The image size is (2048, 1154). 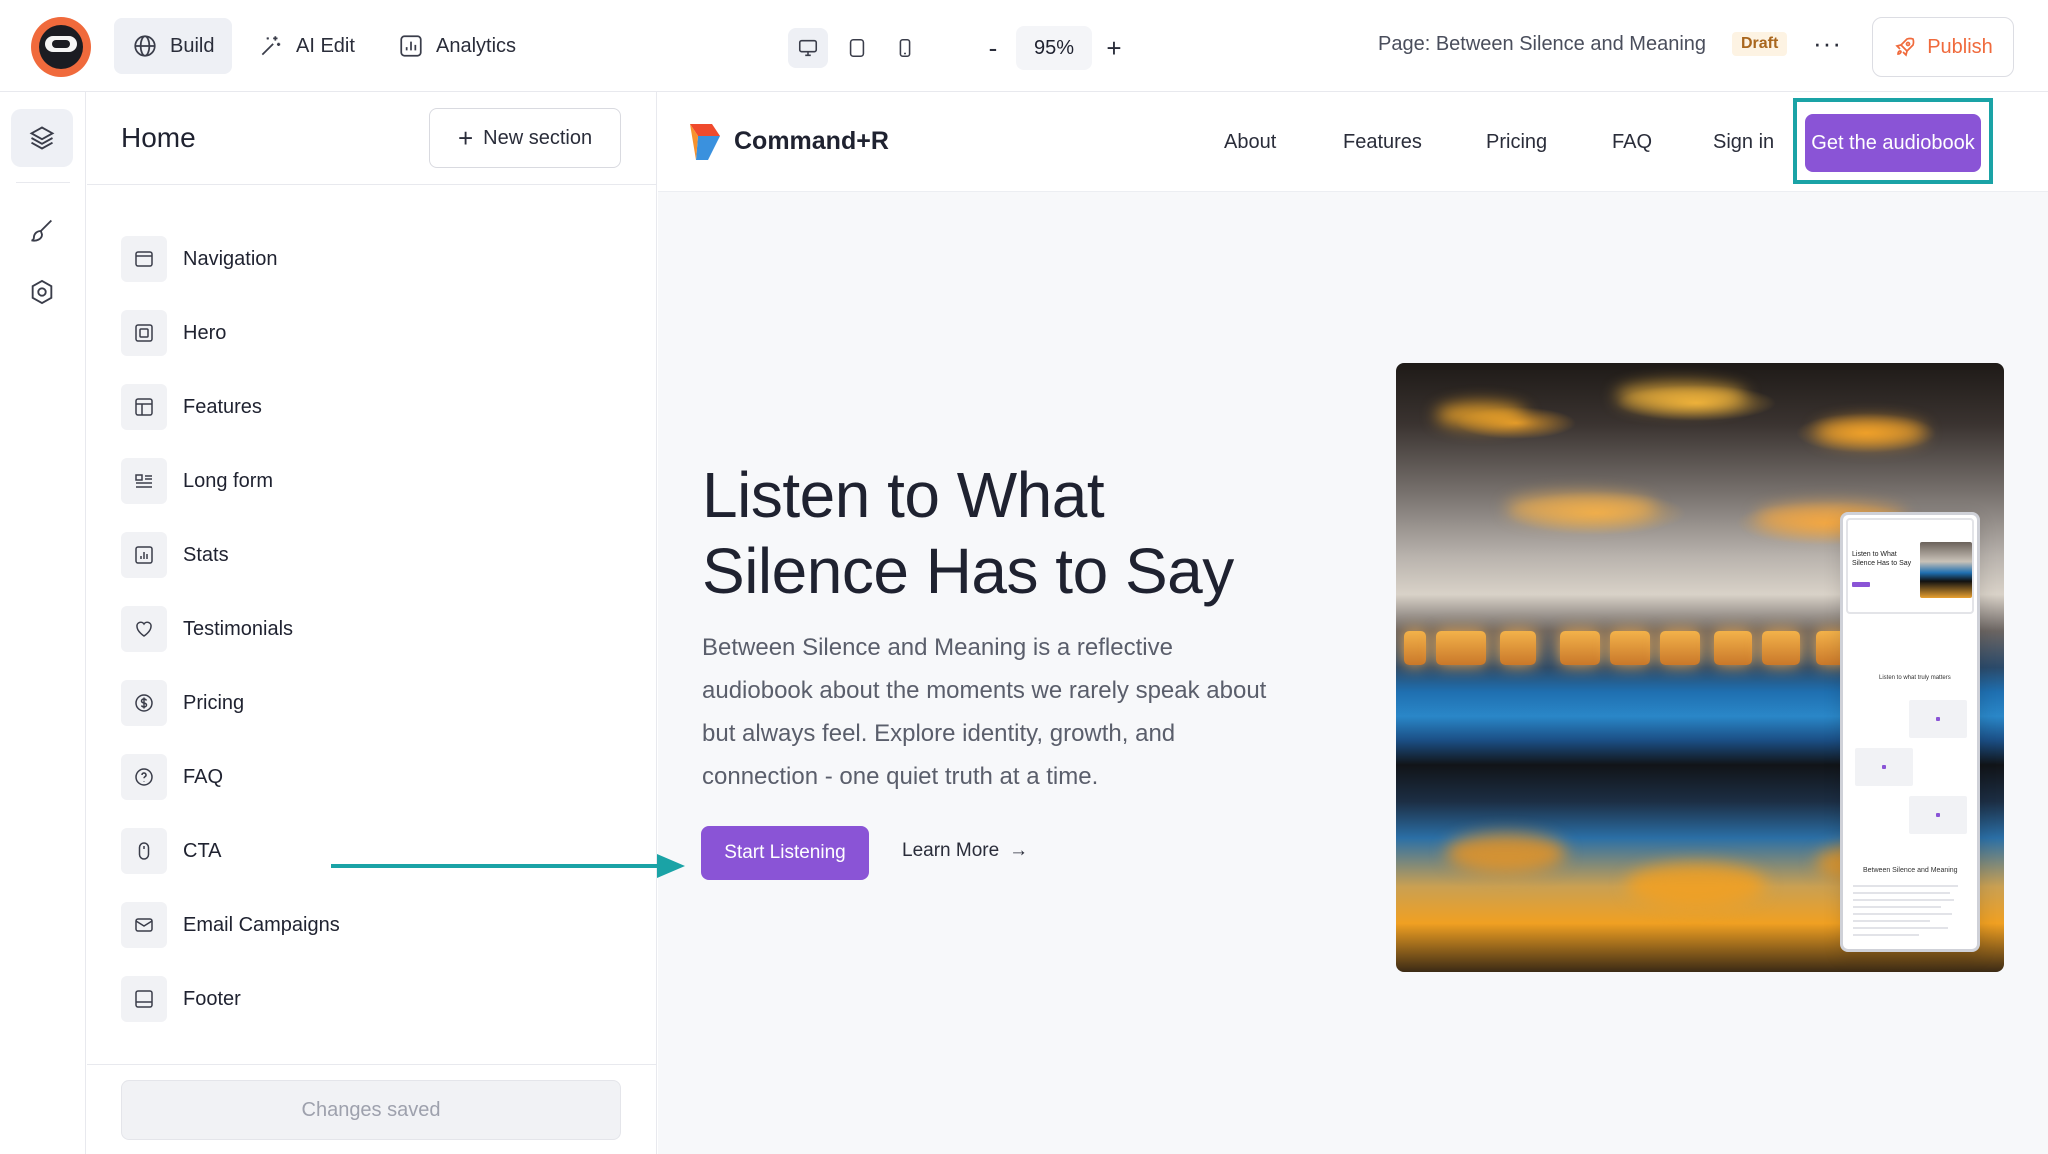 What do you see at coordinates (212, 998) in the screenshot?
I see `section-label: Footer` at bounding box center [212, 998].